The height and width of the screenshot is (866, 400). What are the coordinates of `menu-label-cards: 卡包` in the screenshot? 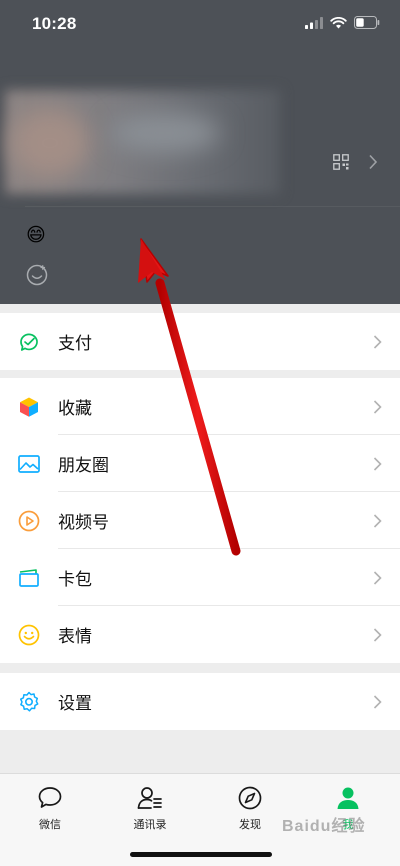 It's located at (75, 579).